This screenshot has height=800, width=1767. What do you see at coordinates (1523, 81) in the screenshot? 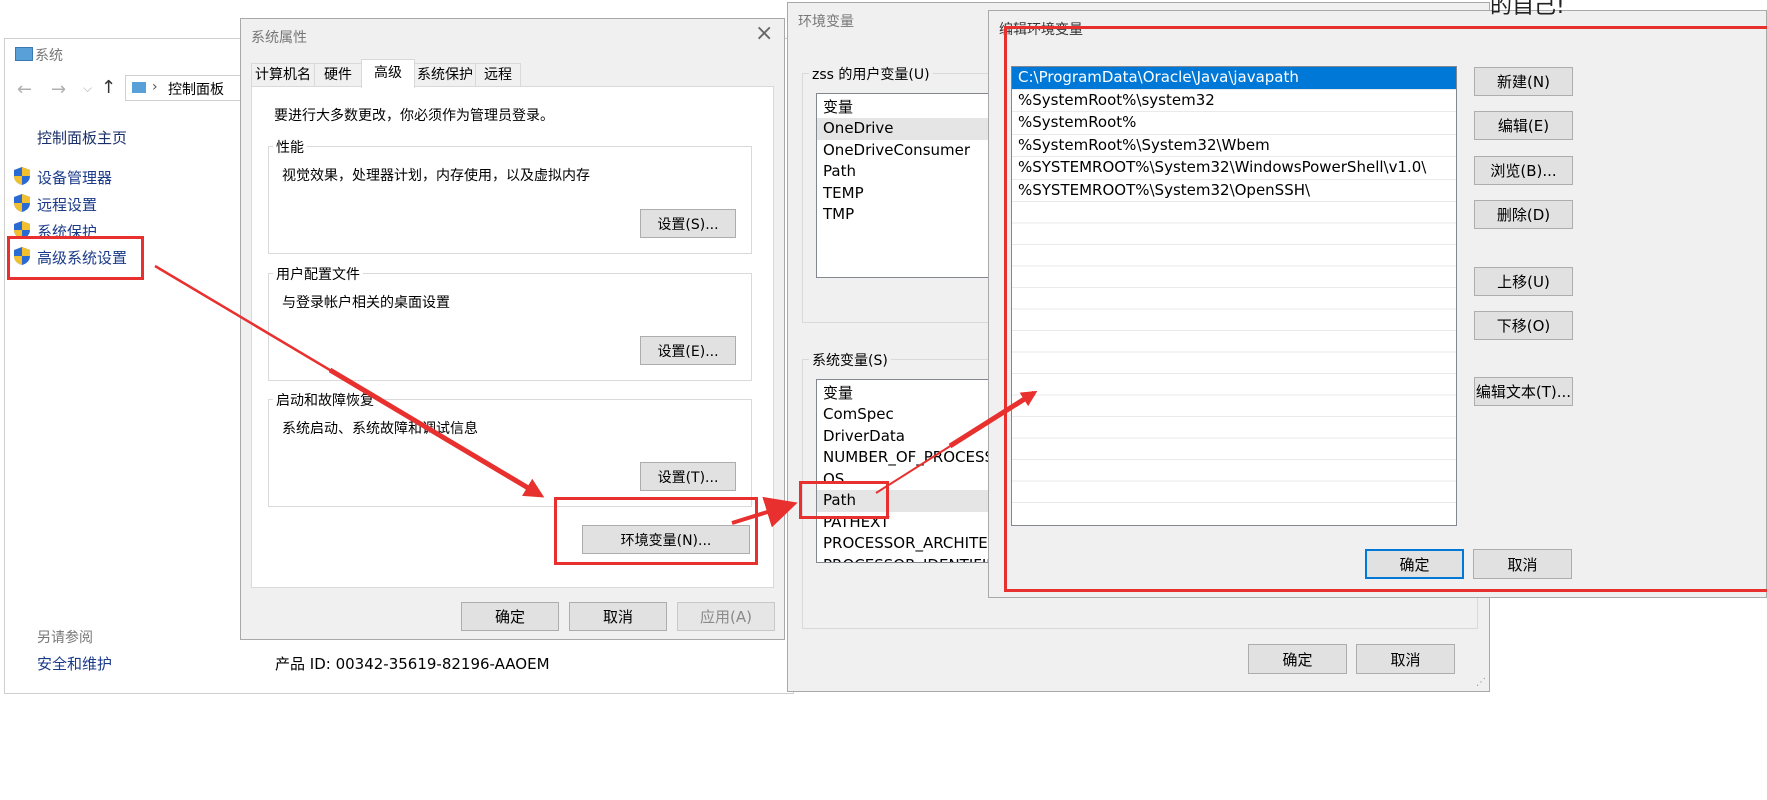
I see `new-button: 新建(N)` at bounding box center [1523, 81].